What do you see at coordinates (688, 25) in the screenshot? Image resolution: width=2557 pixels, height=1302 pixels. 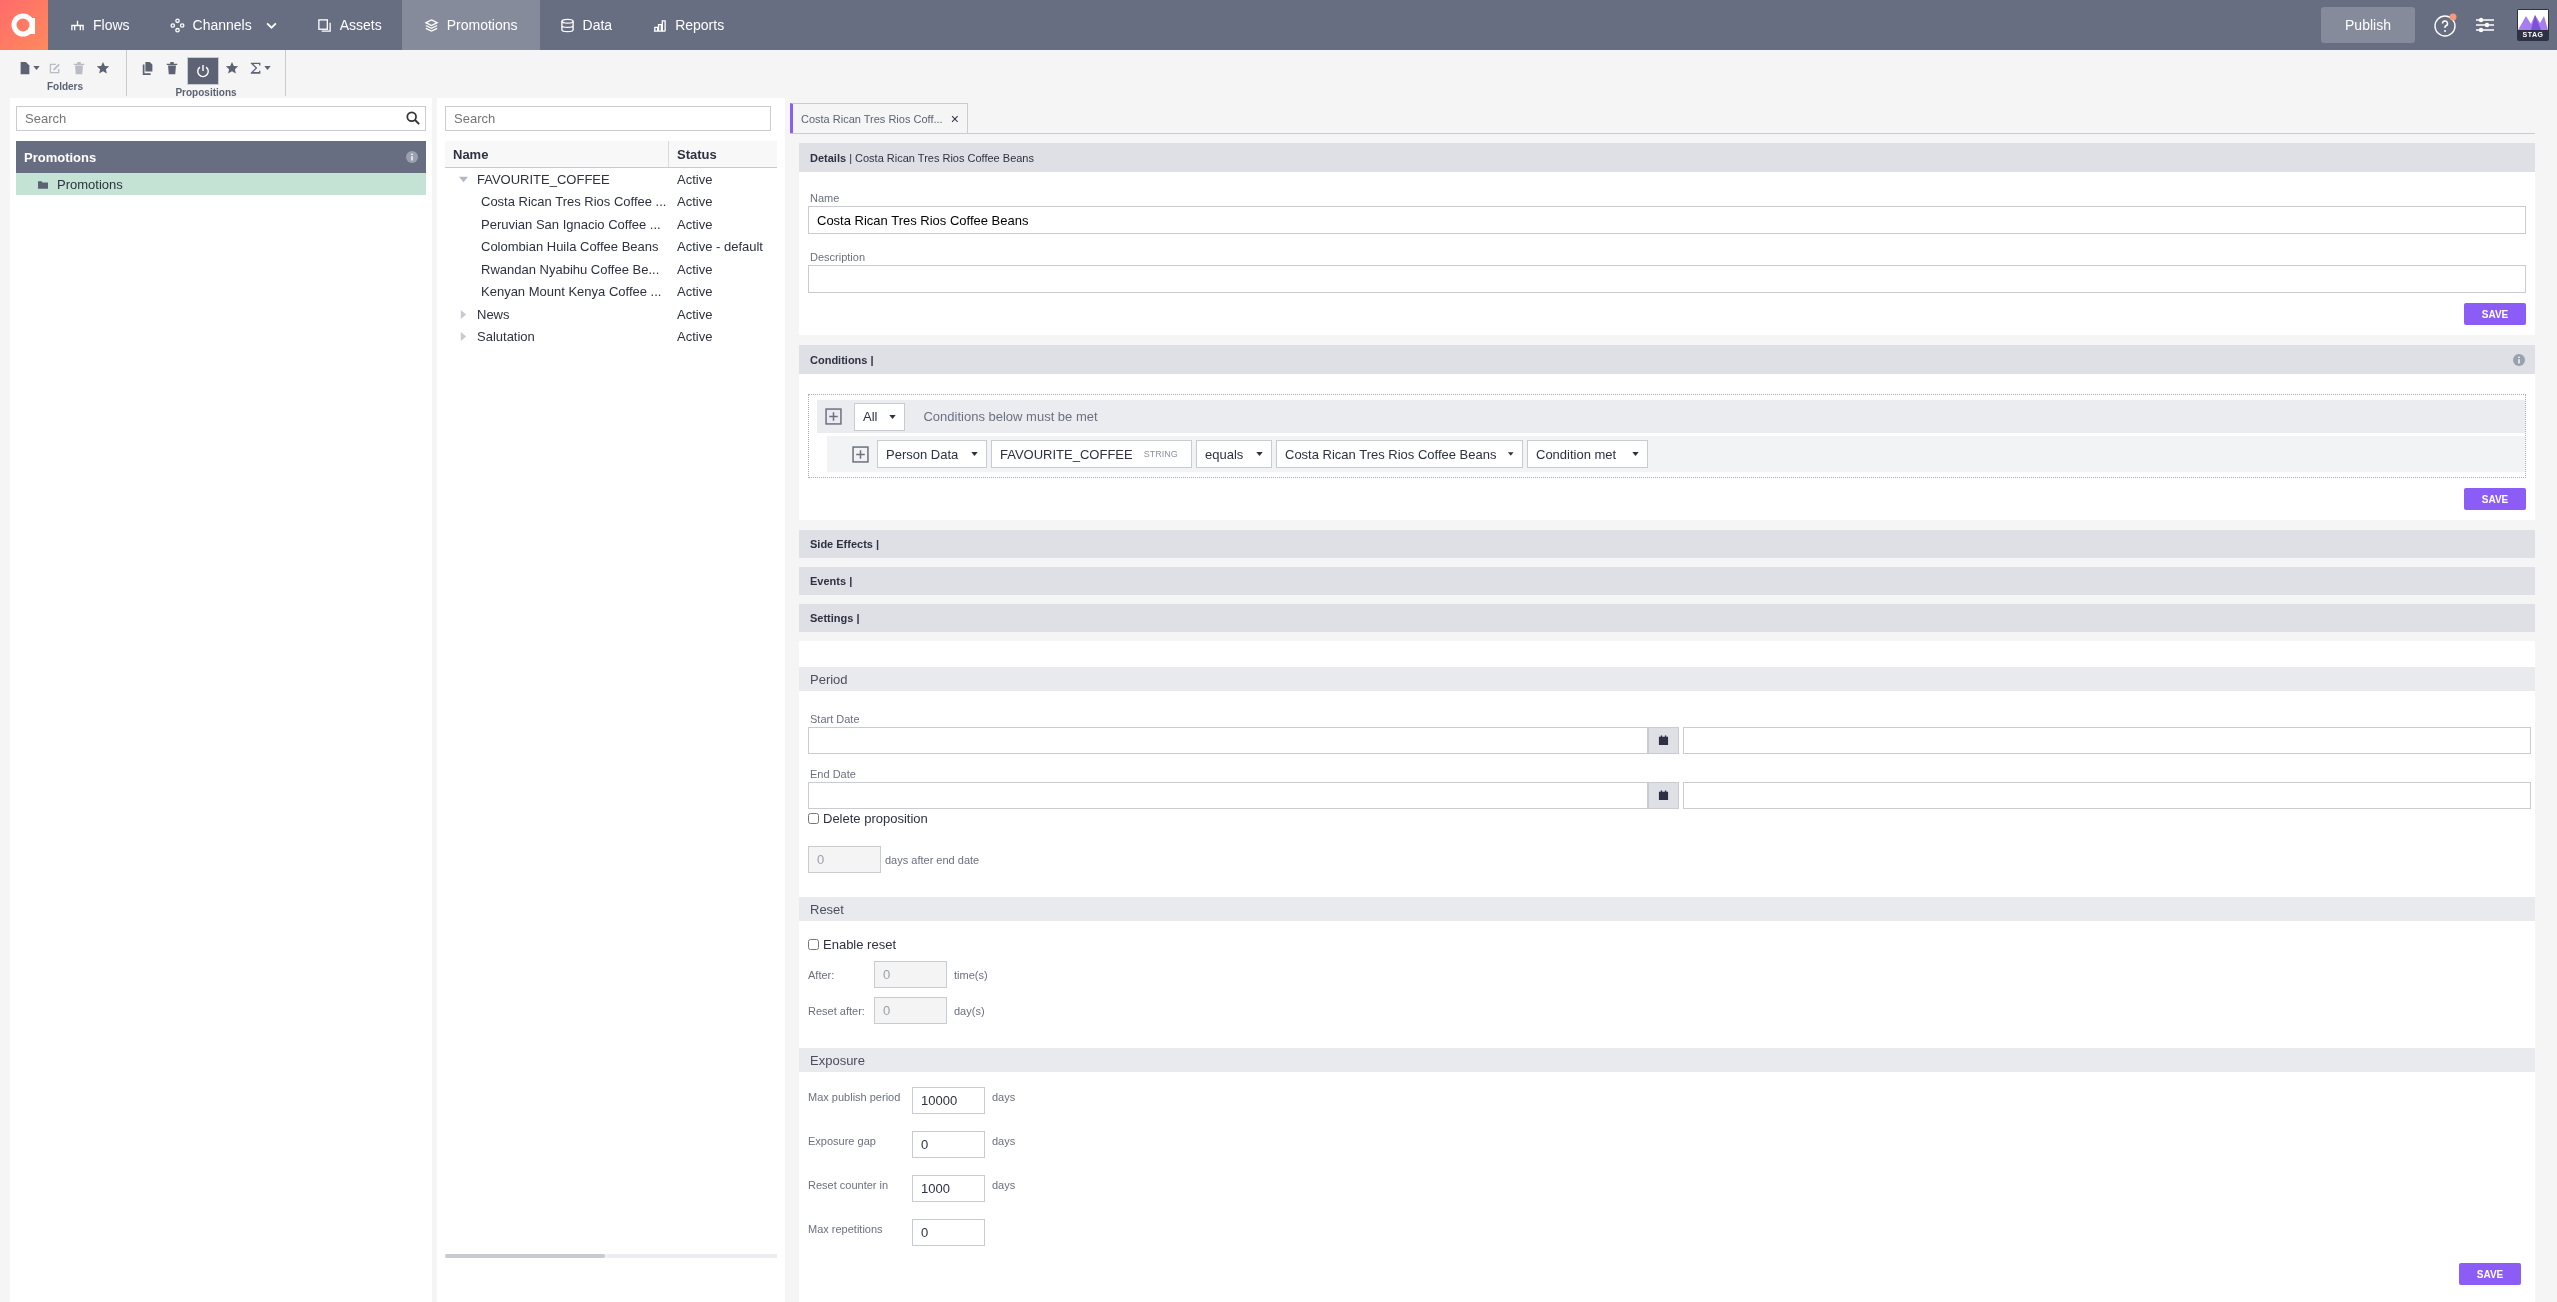 I see `nav-tab: Reports` at bounding box center [688, 25].